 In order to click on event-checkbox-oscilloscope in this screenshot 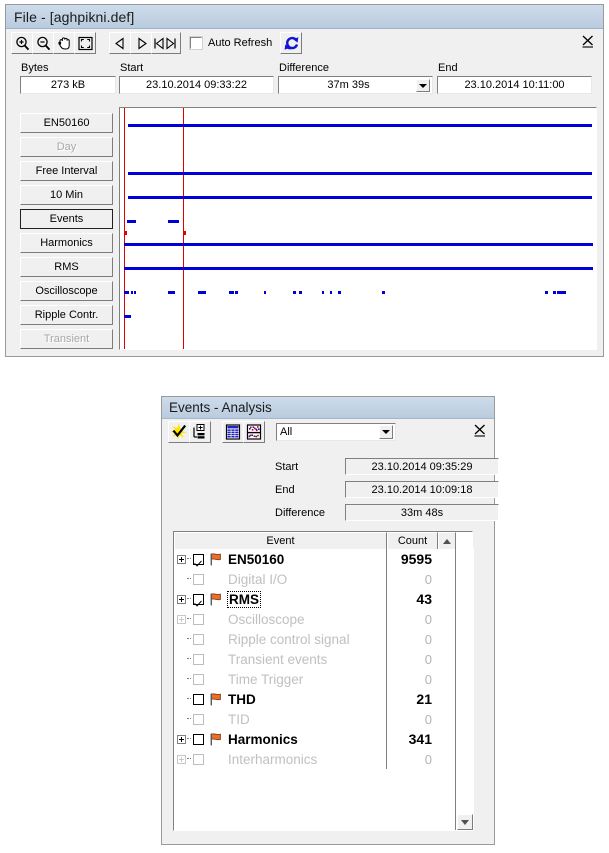, I will do `click(198, 619)`.